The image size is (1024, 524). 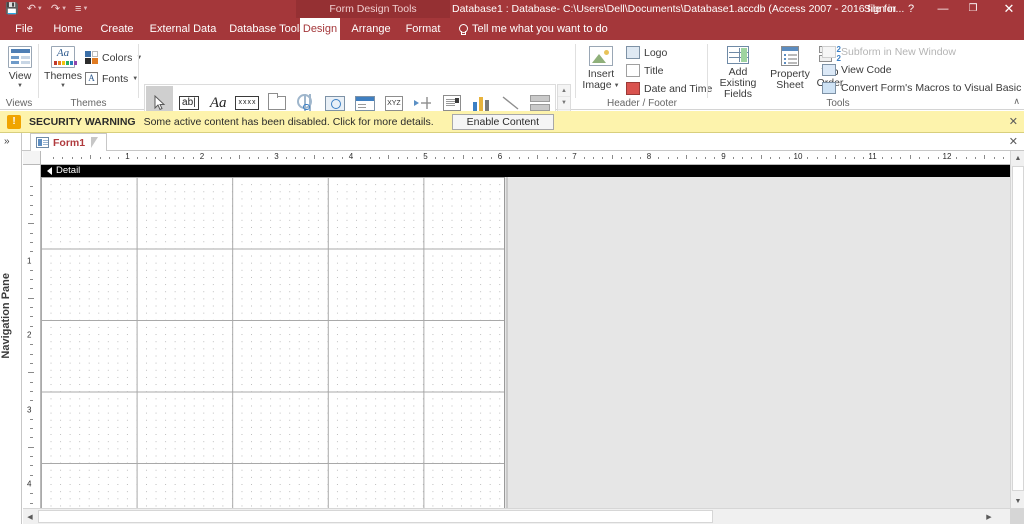 I want to click on title-icon, so click(x=633, y=70).